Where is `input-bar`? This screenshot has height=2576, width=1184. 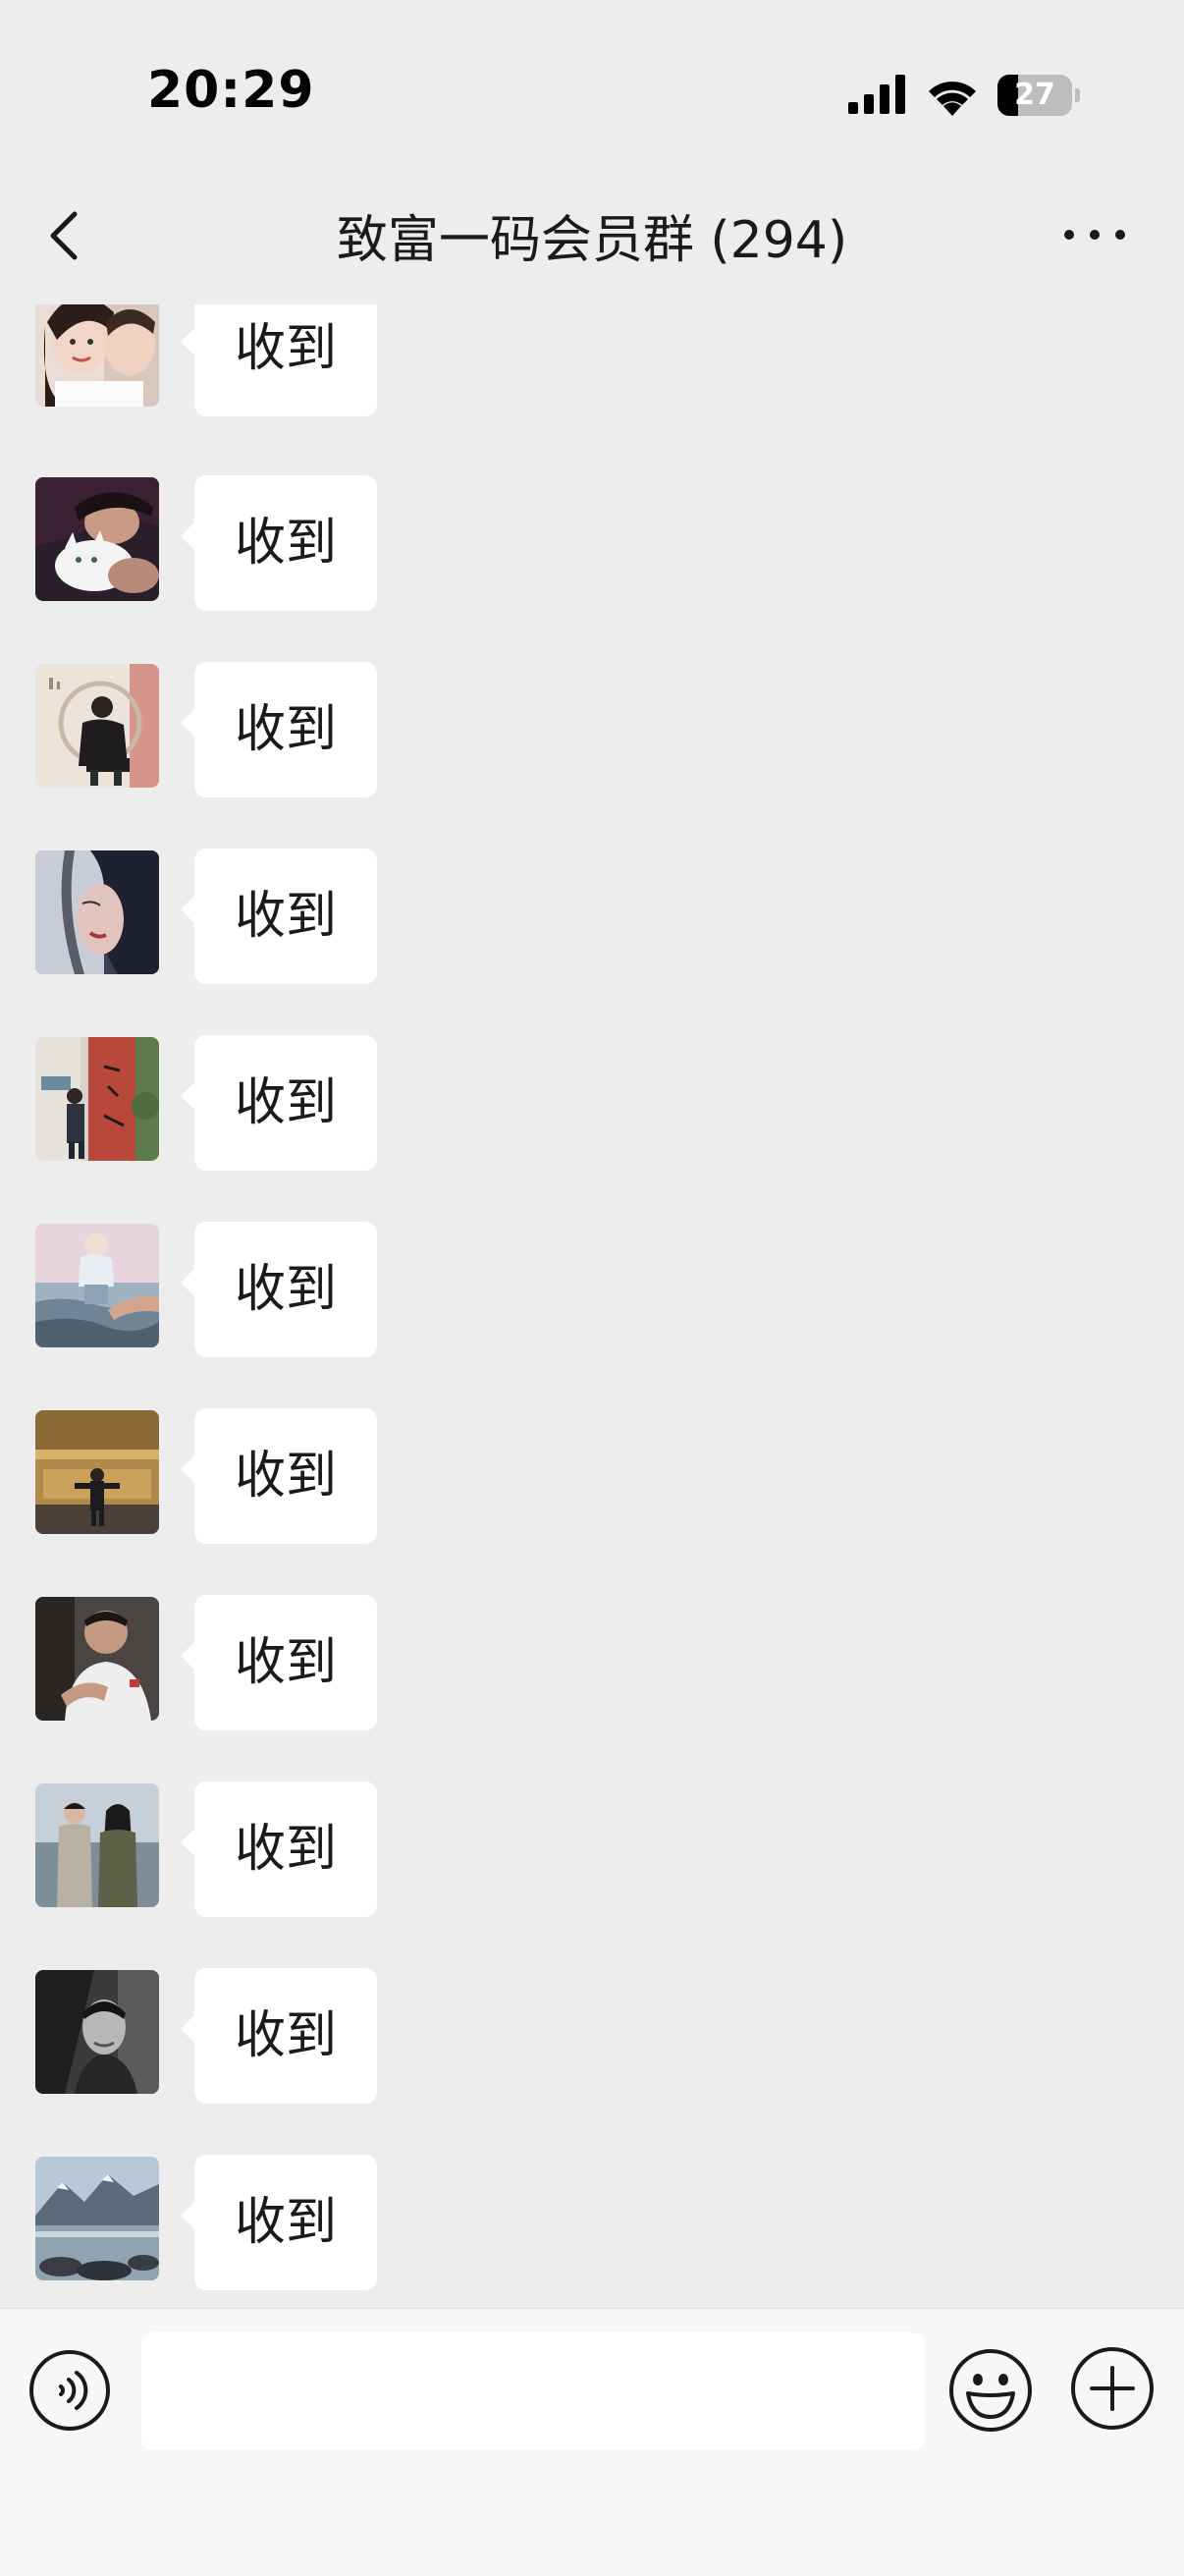 input-bar is located at coordinates (592, 2442).